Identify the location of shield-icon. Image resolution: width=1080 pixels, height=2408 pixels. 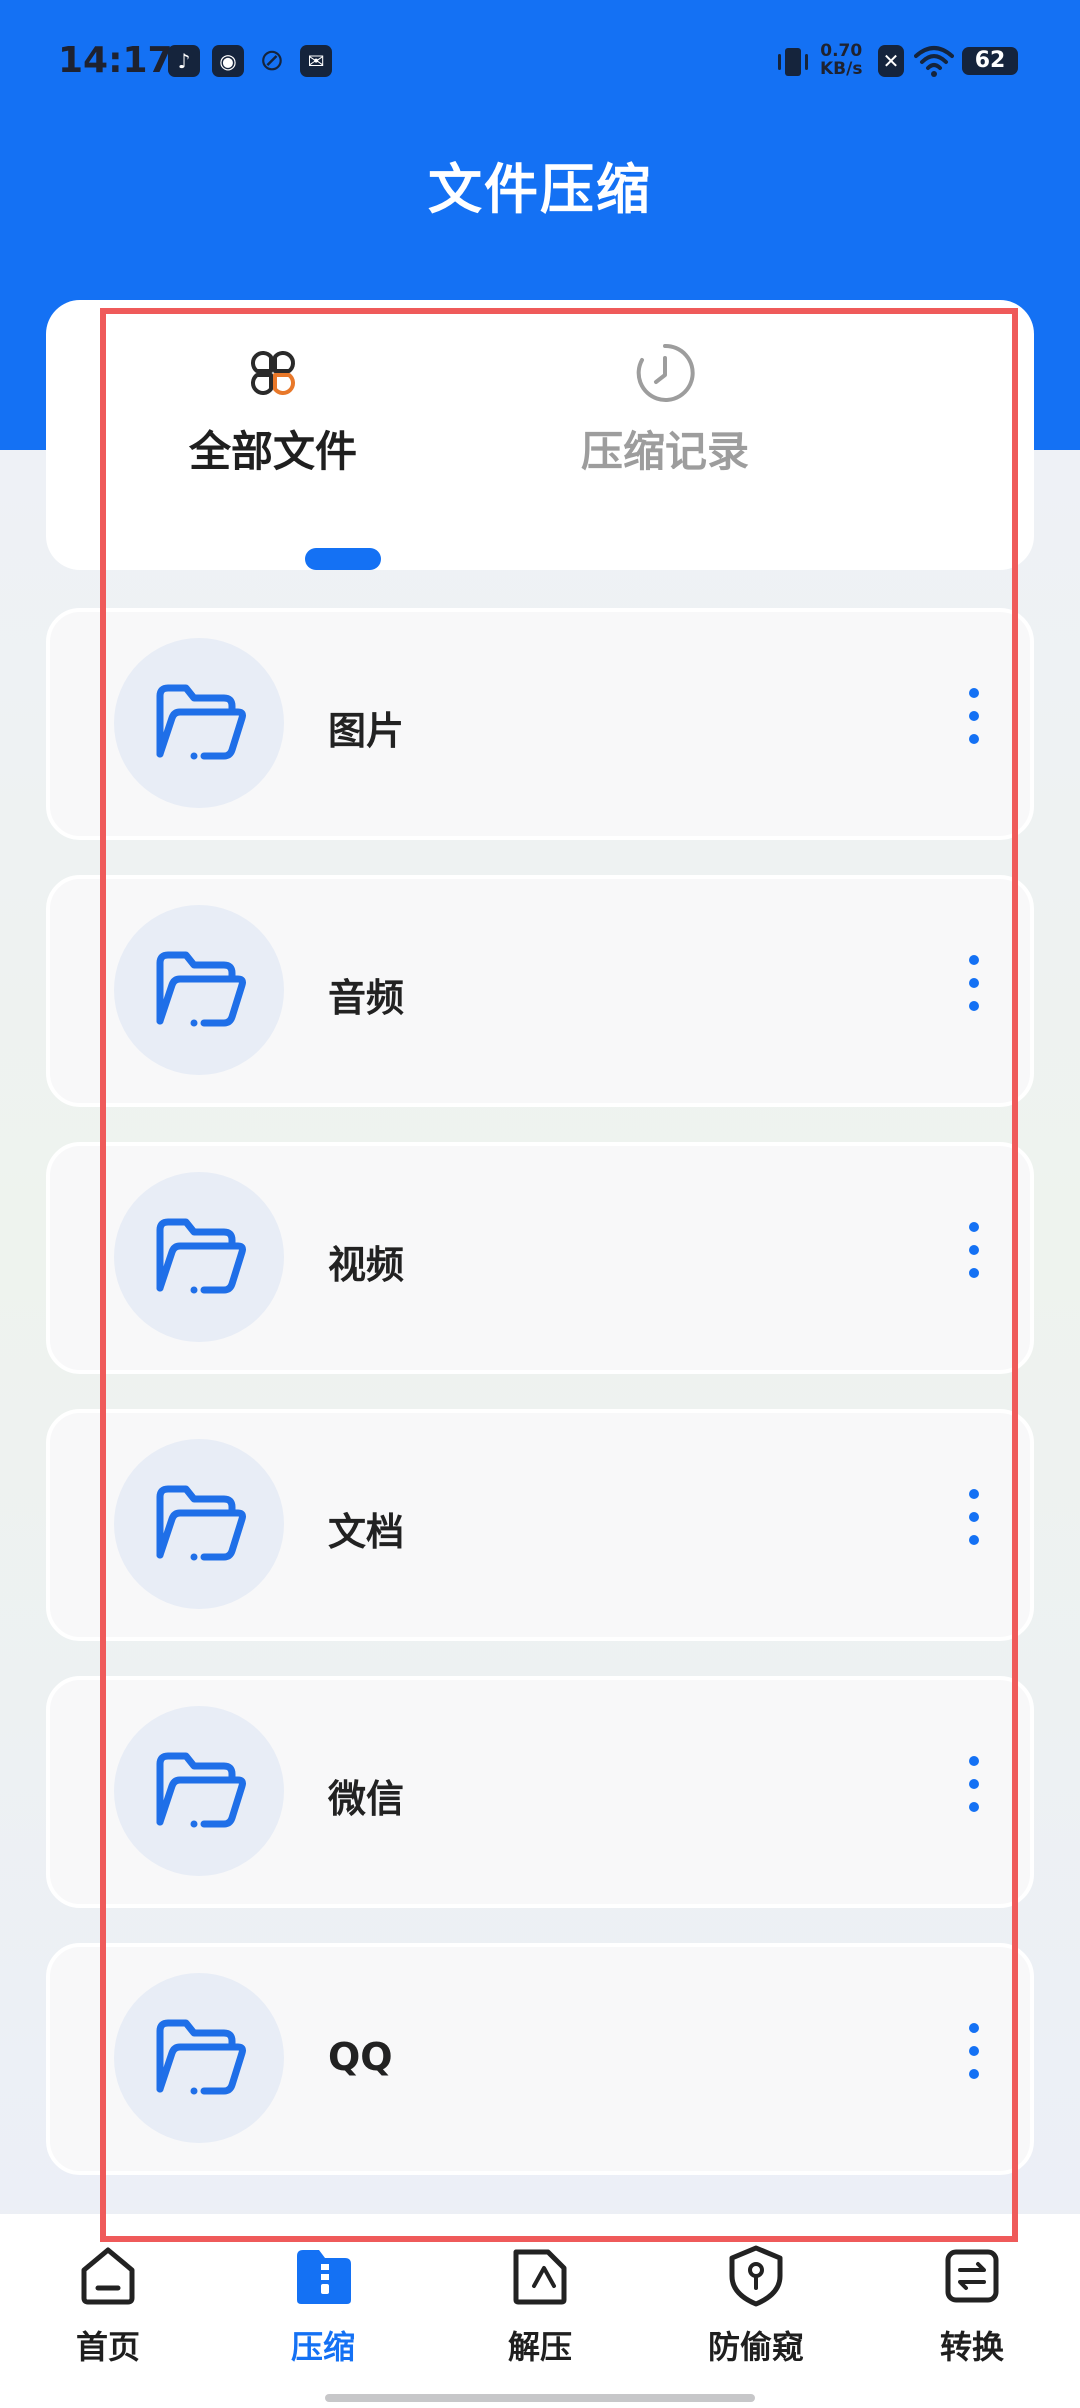
(756, 2276).